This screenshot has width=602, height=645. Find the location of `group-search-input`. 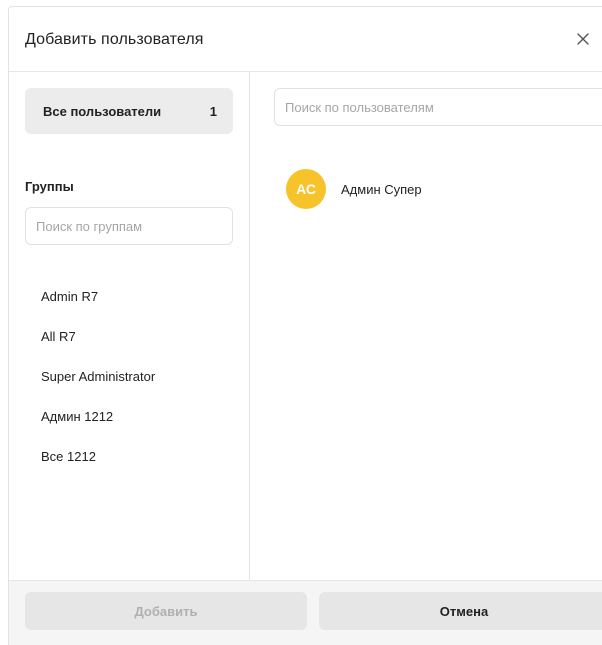

group-search-input is located at coordinates (129, 226).